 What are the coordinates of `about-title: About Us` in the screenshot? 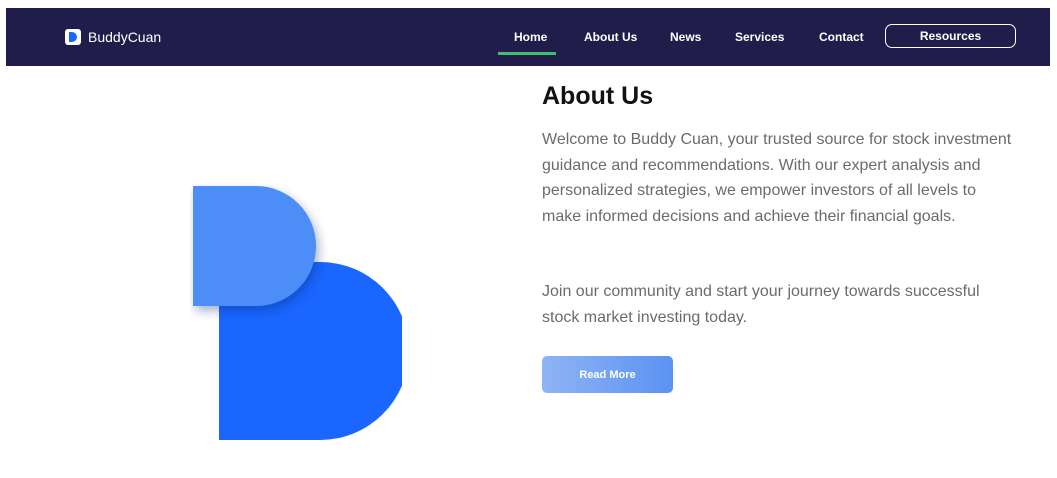 It's located at (598, 96).